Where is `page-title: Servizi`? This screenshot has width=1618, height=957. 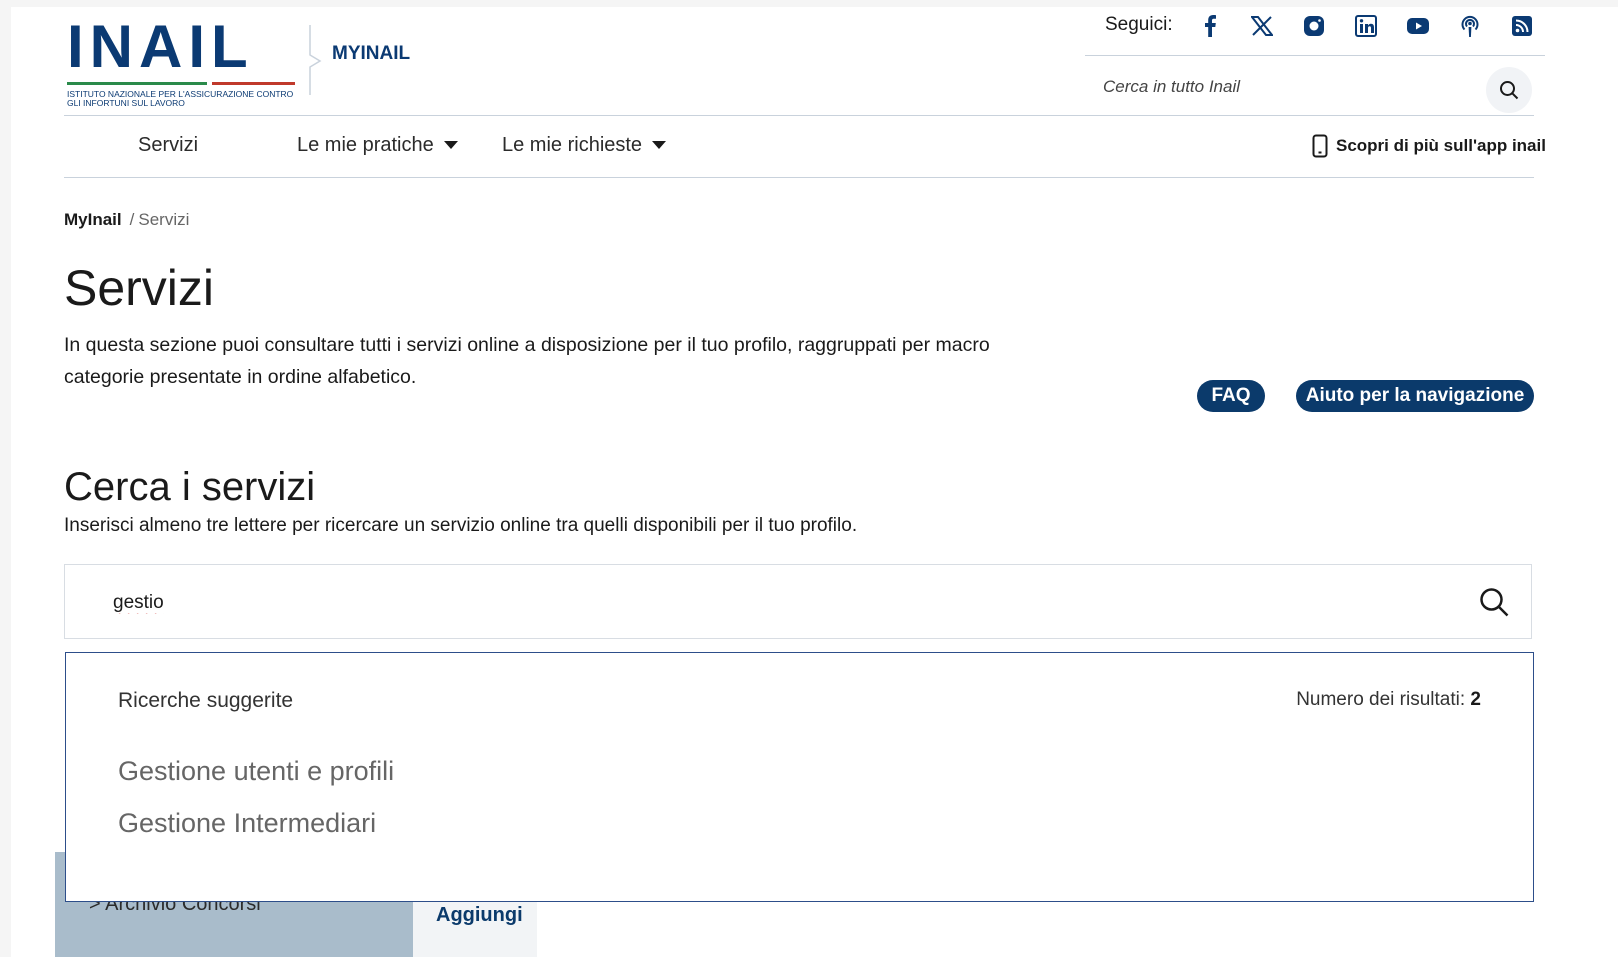 page-title: Servizi is located at coordinates (139, 288).